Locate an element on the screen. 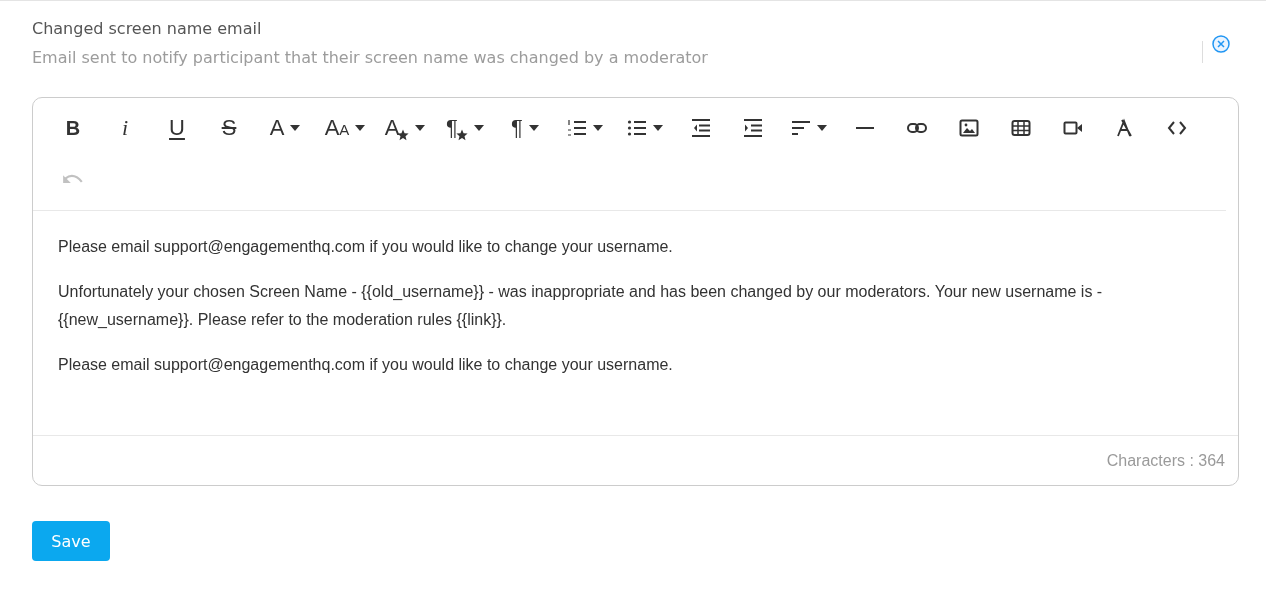  email-title: Changed screen name email is located at coordinates (147, 28).